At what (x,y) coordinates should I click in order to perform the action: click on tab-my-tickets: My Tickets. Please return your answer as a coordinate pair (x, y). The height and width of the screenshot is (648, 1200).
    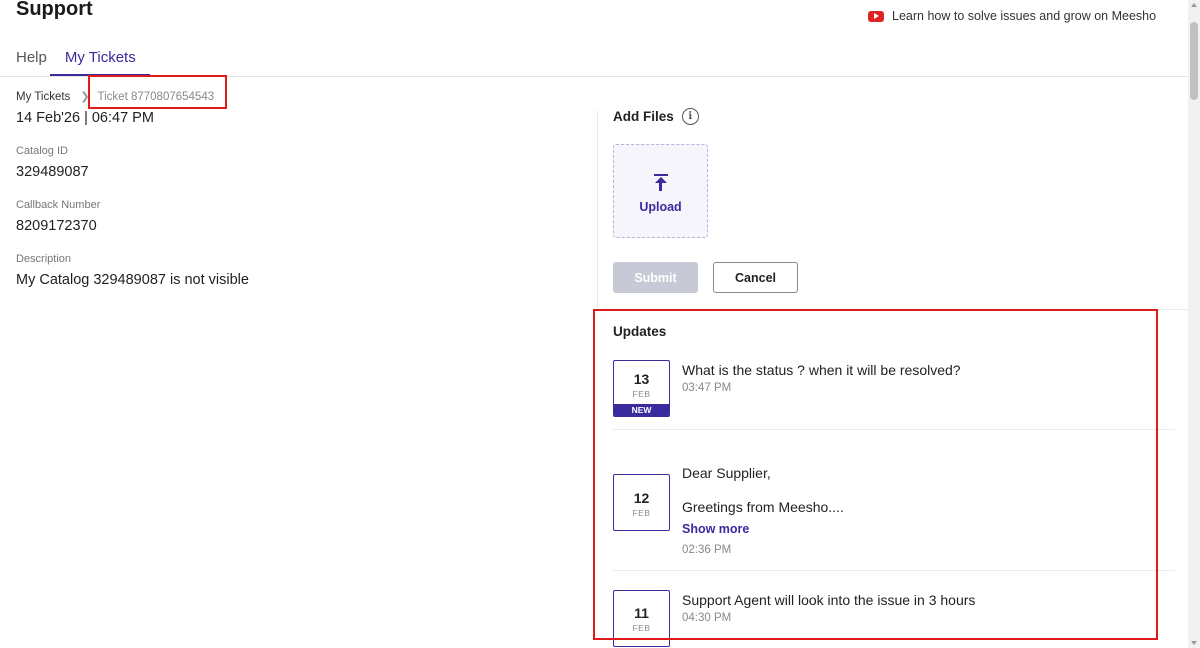
    Looking at the image, I should click on (99, 57).